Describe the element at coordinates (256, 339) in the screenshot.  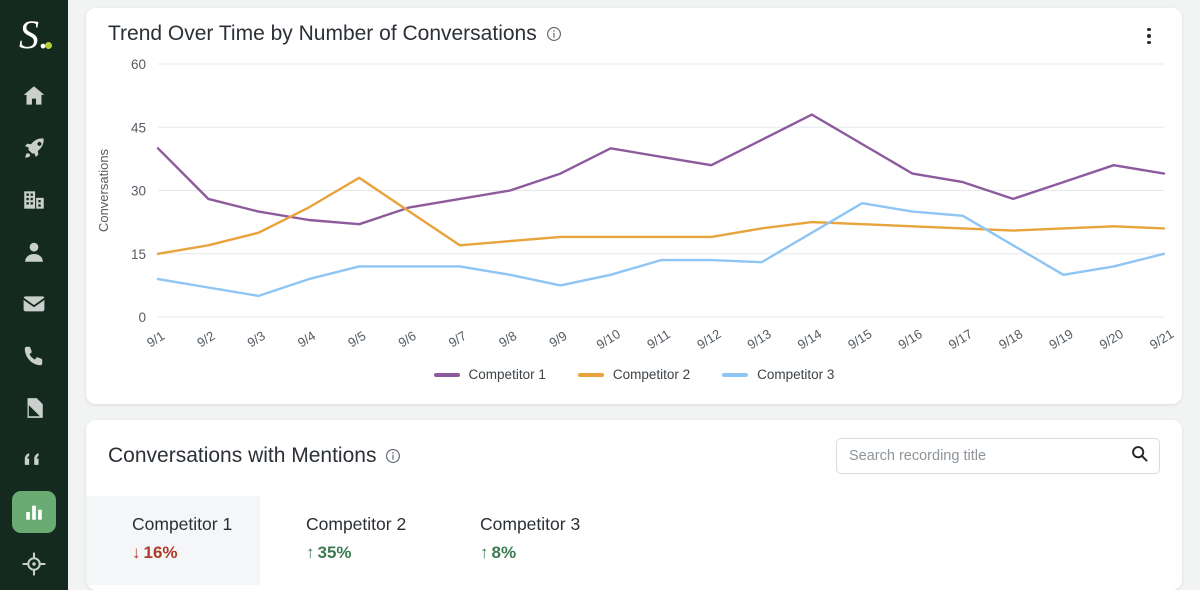
I see `x-axis-tick-label: 9/3` at that location.